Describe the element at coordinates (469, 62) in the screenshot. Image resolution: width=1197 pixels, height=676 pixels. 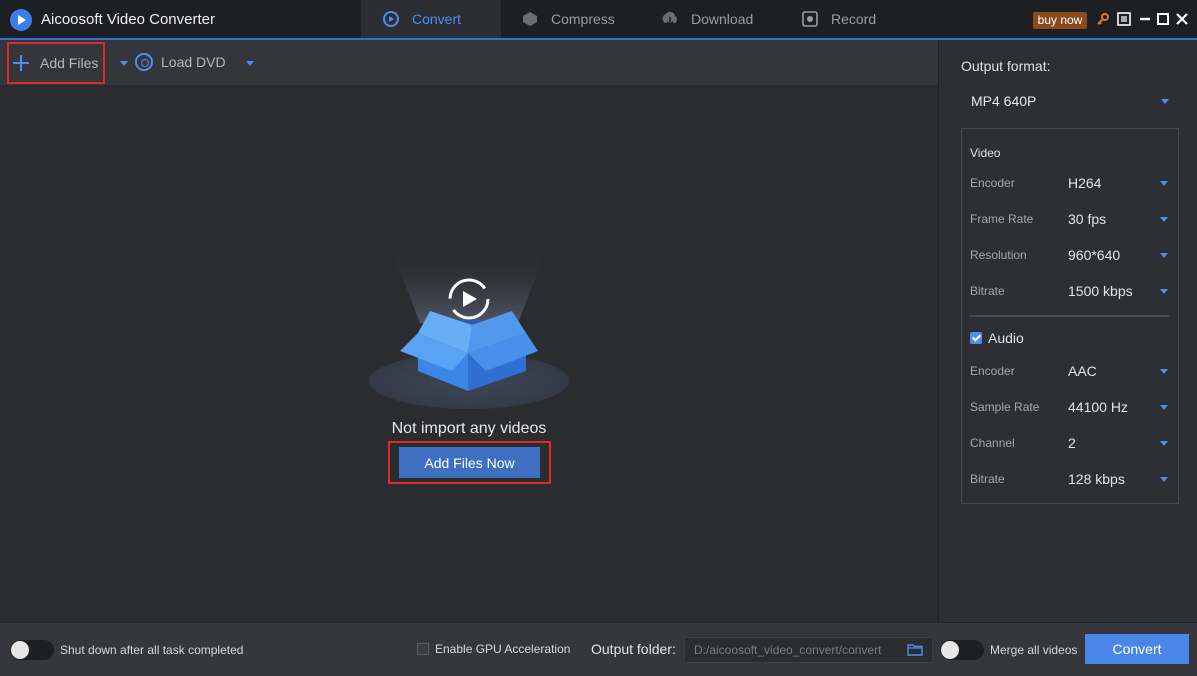
I see `toolbar: Add Files Load DVD` at that location.